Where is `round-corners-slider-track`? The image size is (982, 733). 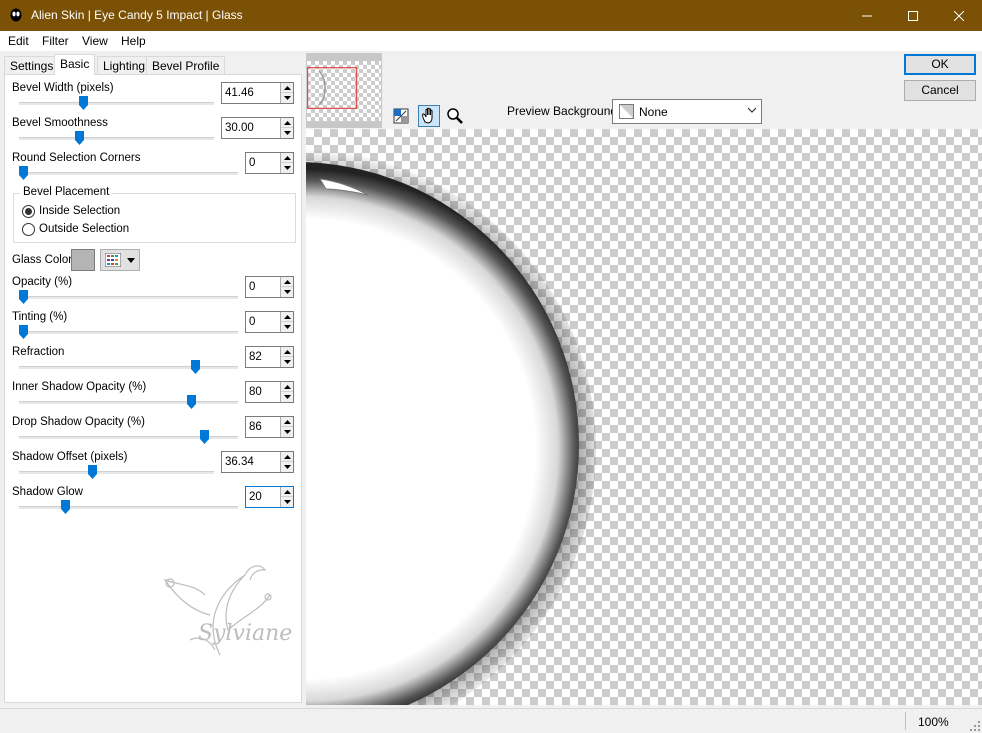 round-corners-slider-track is located at coordinates (128, 173).